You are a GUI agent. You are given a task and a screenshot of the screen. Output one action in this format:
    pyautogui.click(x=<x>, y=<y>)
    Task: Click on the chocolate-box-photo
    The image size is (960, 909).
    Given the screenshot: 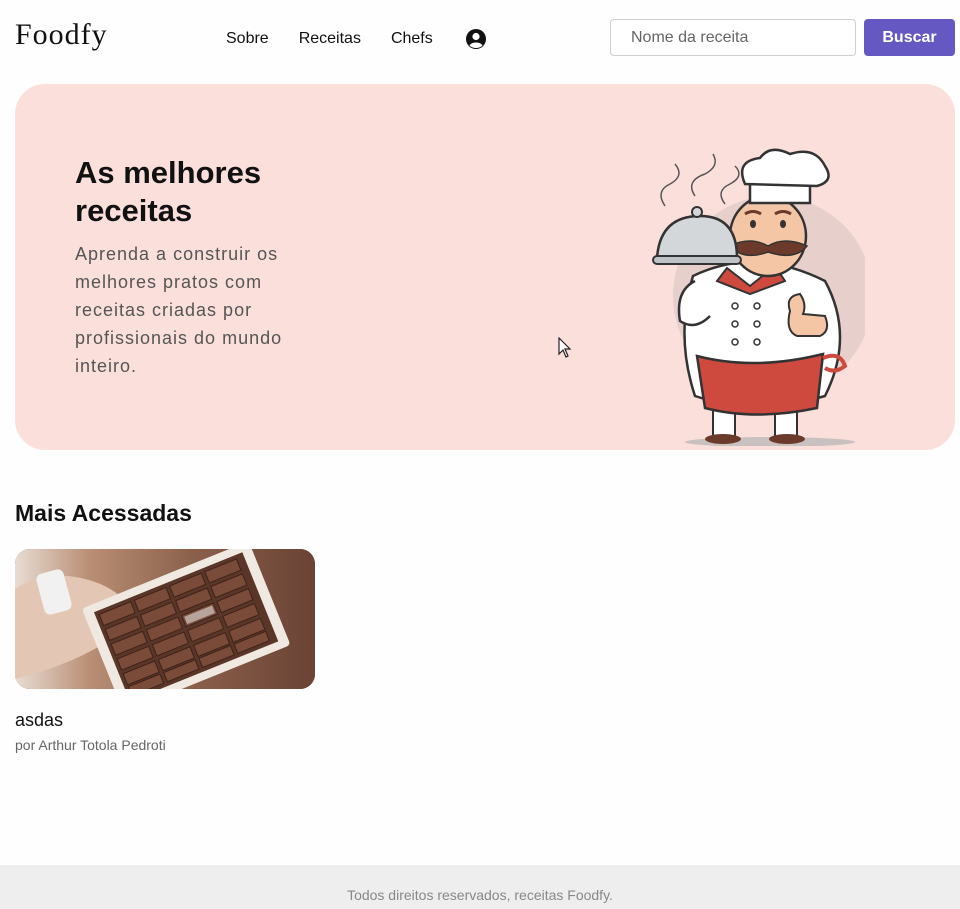 What is the action you would take?
    pyautogui.click(x=165, y=619)
    